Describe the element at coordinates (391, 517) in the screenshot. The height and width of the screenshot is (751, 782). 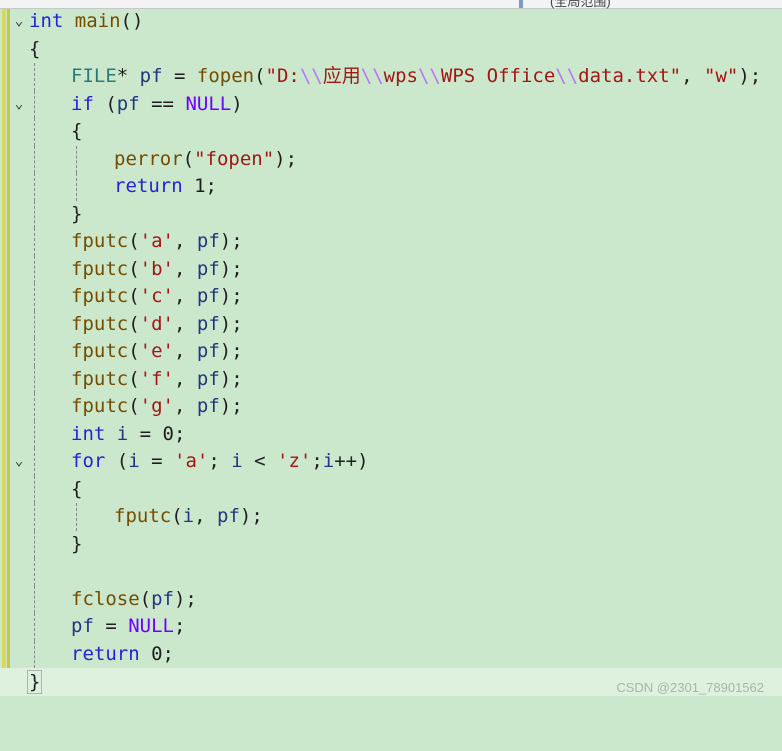
I see `code-line: fputc(i, pf);` at that location.